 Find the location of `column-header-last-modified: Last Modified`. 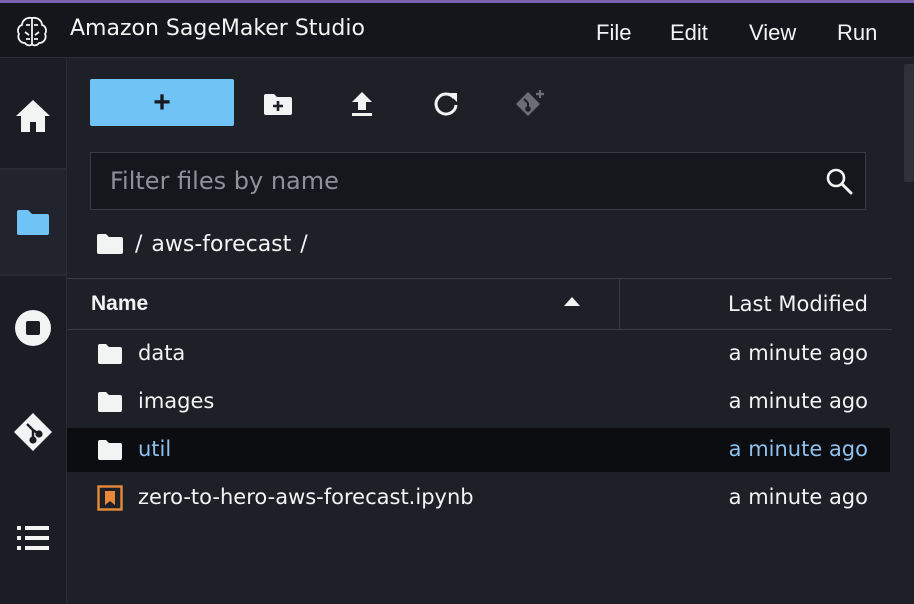

column-header-last-modified: Last Modified is located at coordinates (798, 304).